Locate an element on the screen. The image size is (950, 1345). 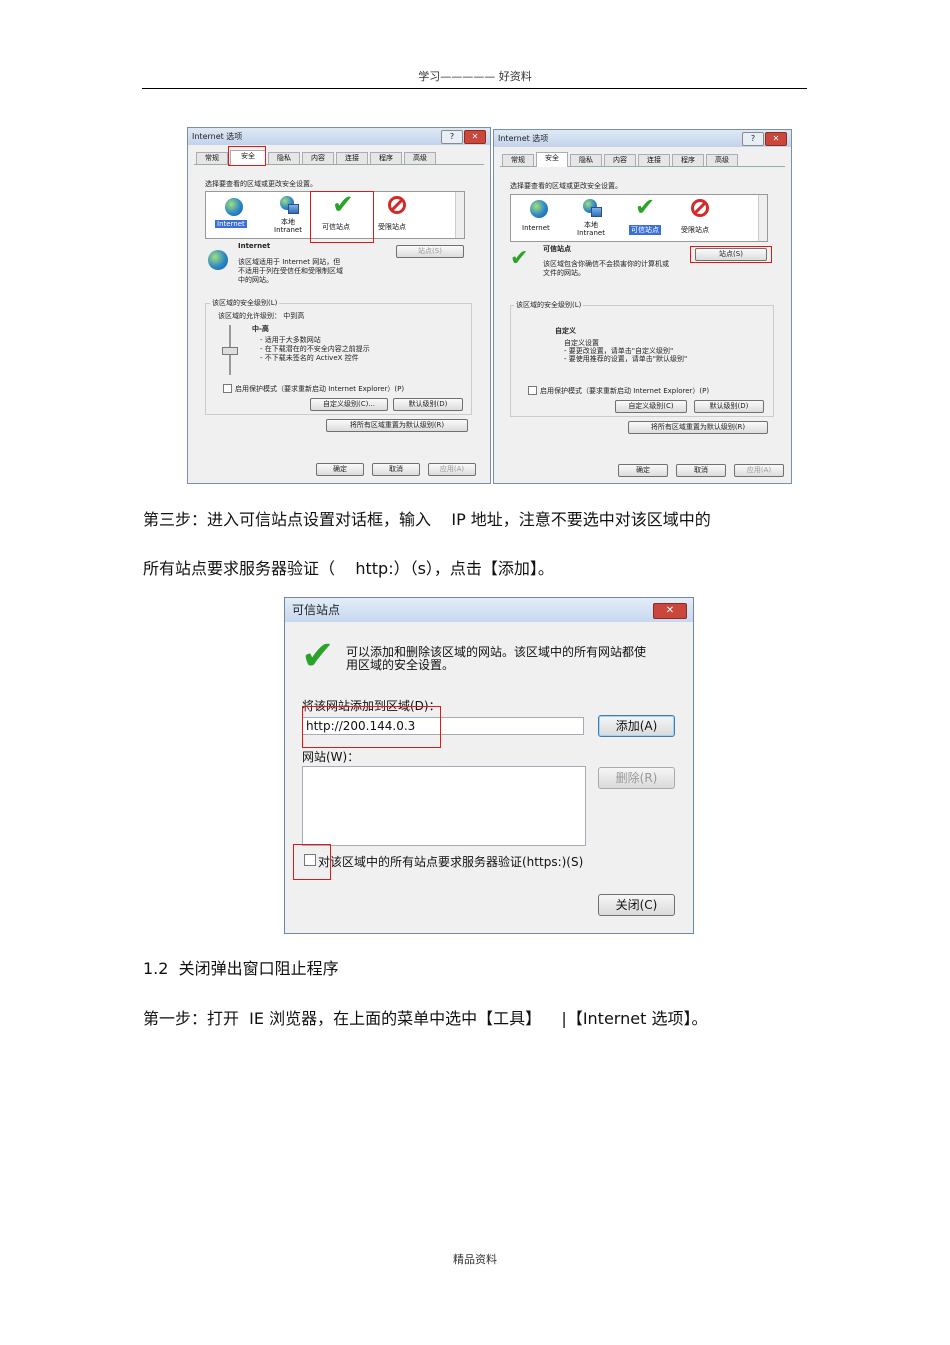
zone-desc-line3: 中的网站。 is located at coordinates (255, 280).